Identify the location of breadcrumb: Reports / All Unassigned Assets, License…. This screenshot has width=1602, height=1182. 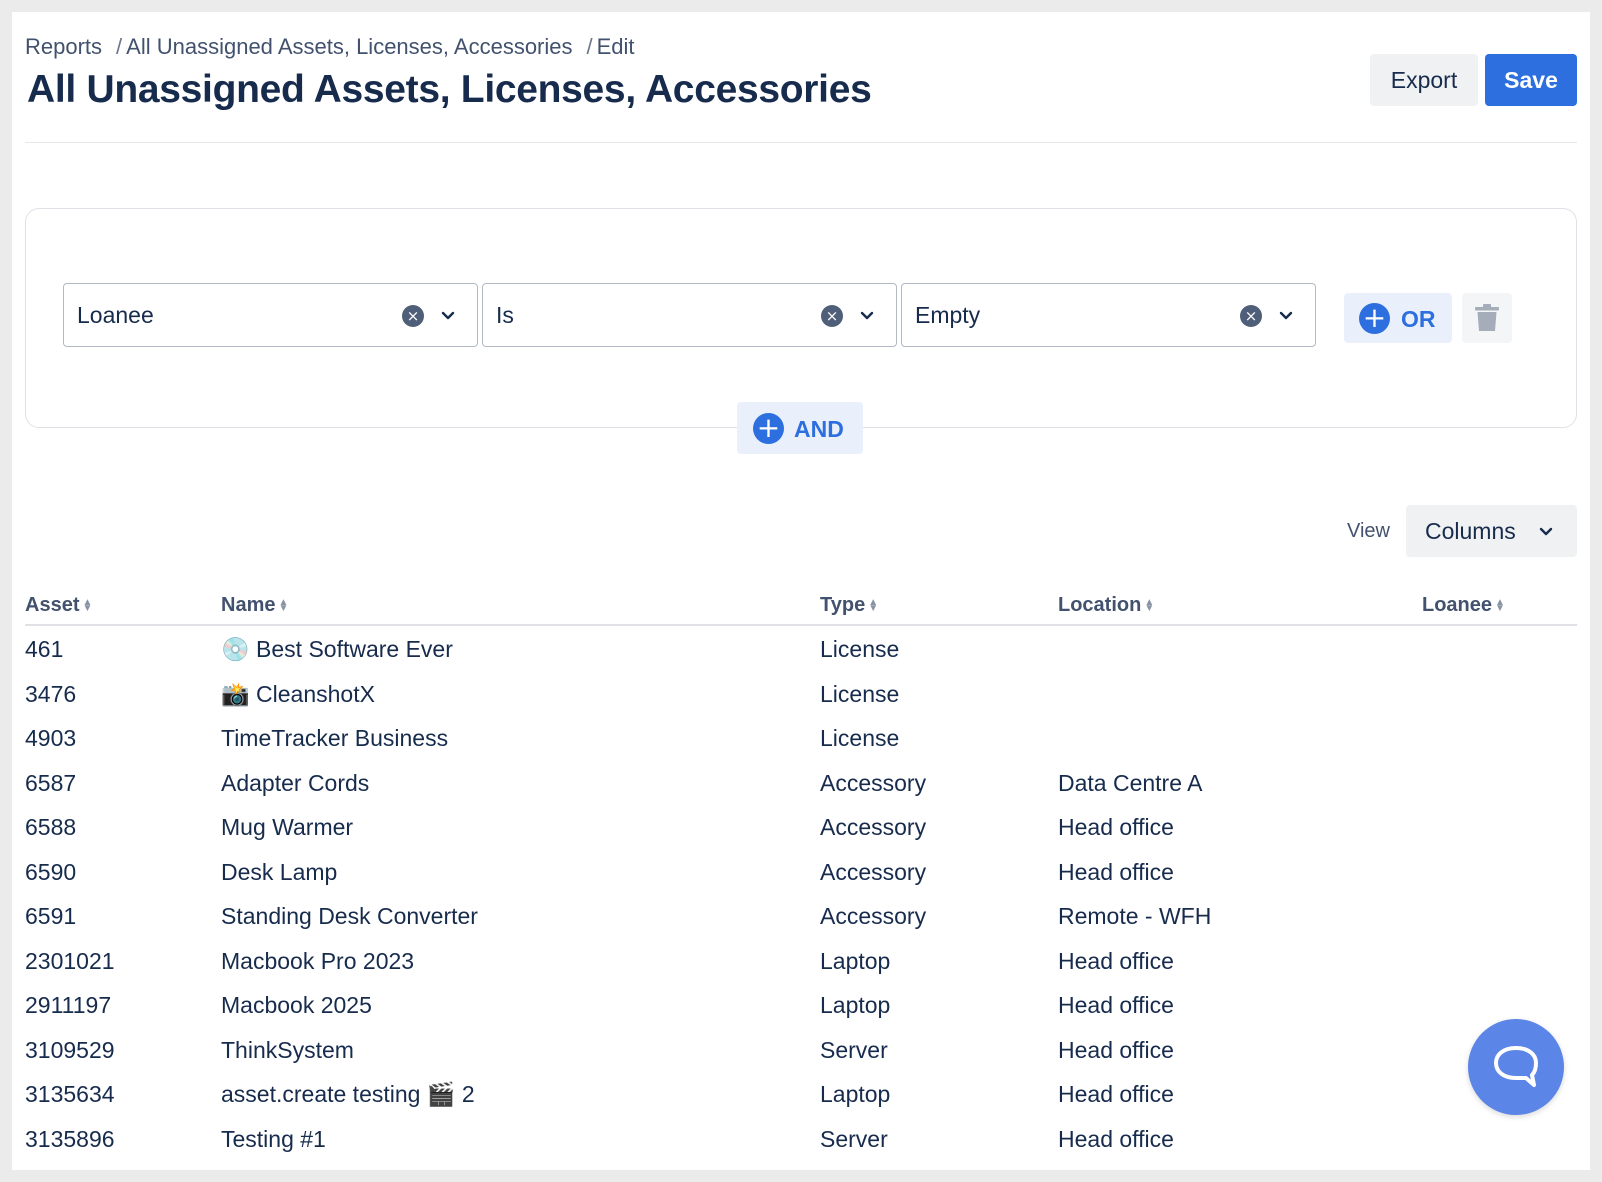
(330, 47).